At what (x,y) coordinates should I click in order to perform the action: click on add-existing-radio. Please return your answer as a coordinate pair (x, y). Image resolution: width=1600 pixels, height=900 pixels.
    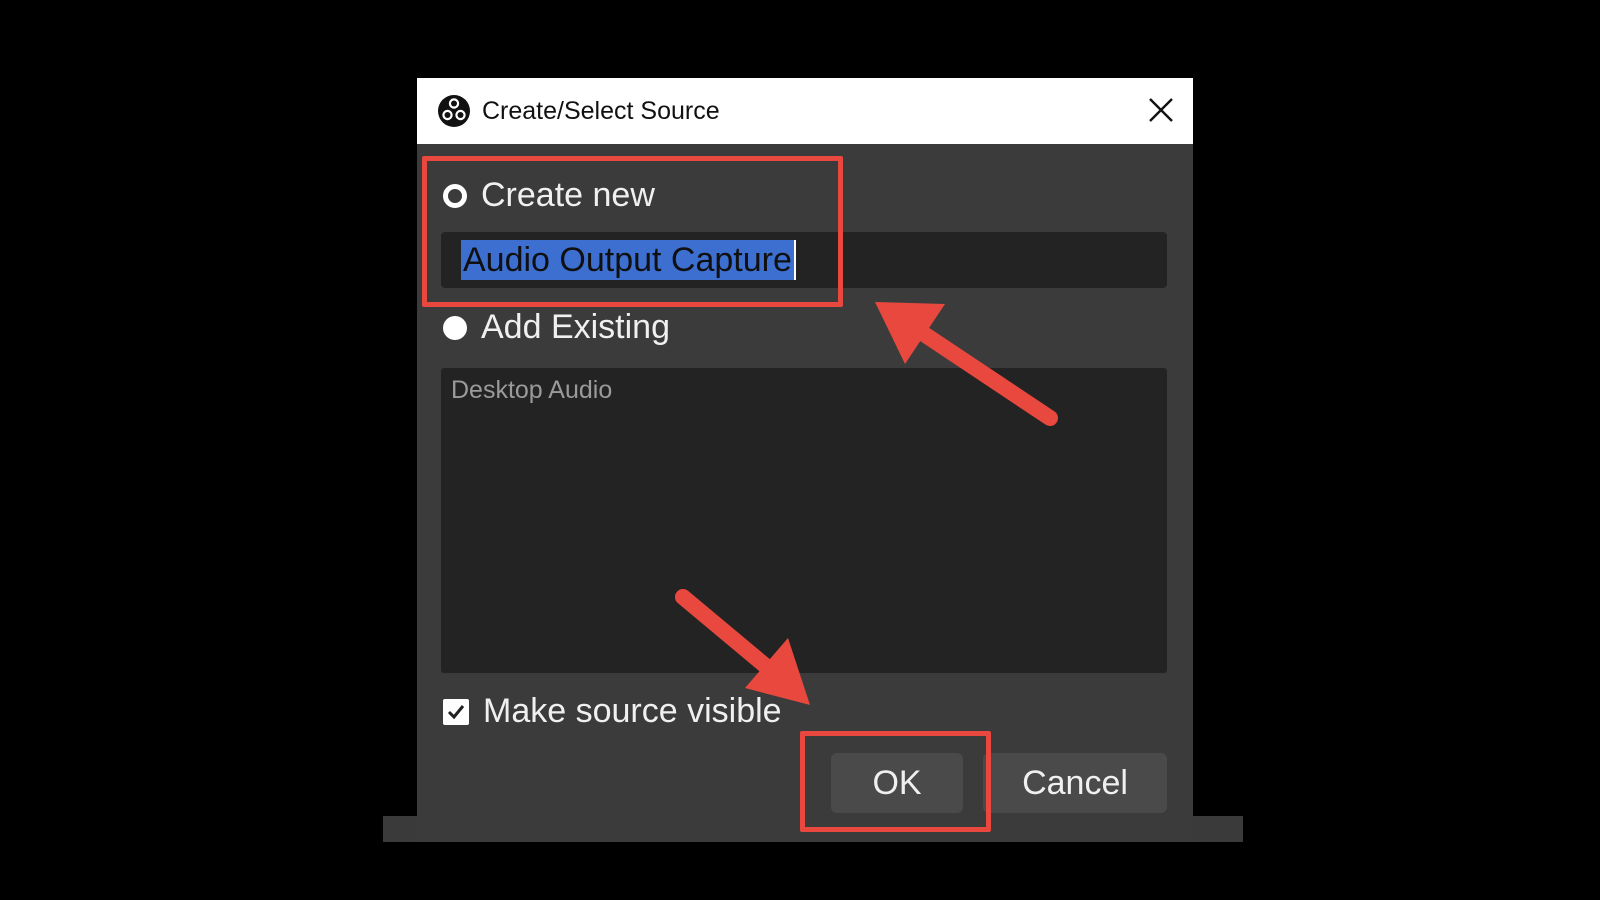
    Looking at the image, I should click on (455, 327).